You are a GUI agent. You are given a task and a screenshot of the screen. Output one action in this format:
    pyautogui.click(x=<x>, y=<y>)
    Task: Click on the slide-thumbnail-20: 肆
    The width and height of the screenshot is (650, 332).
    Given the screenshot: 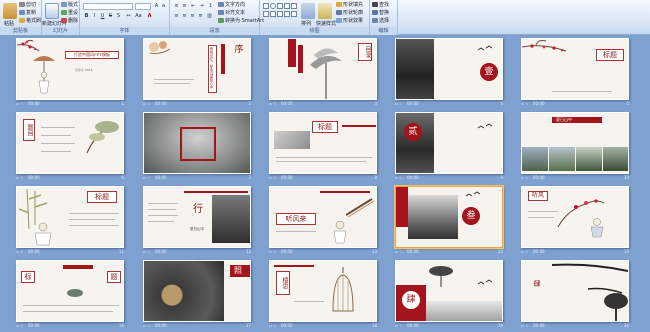 What is the action you would take?
    pyautogui.click(x=575, y=291)
    